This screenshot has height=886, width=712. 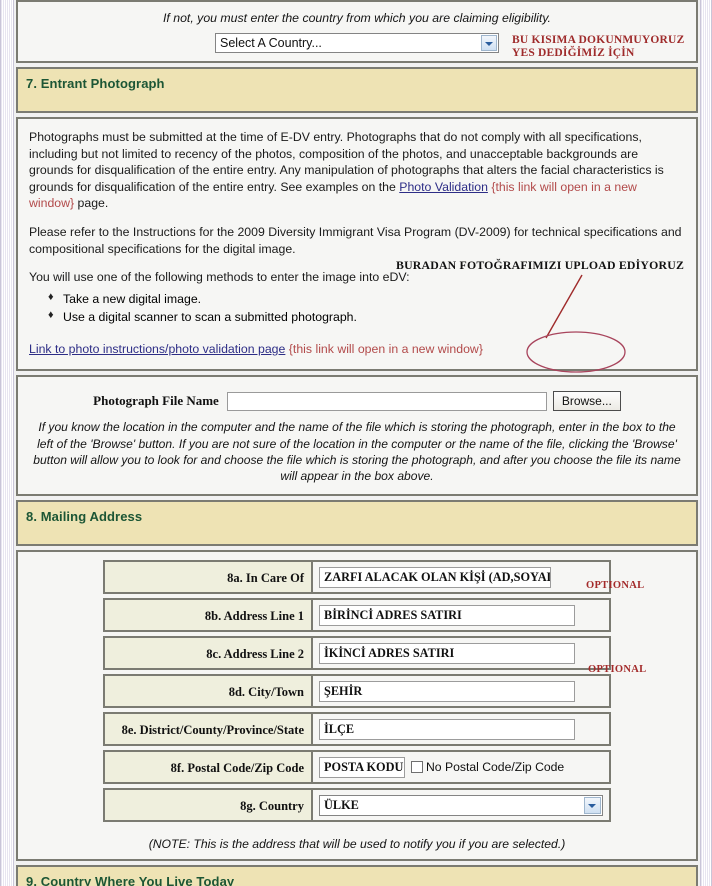 What do you see at coordinates (91, 203) in the screenshot?
I see `photo-paragraph-1-text-b: page.` at bounding box center [91, 203].